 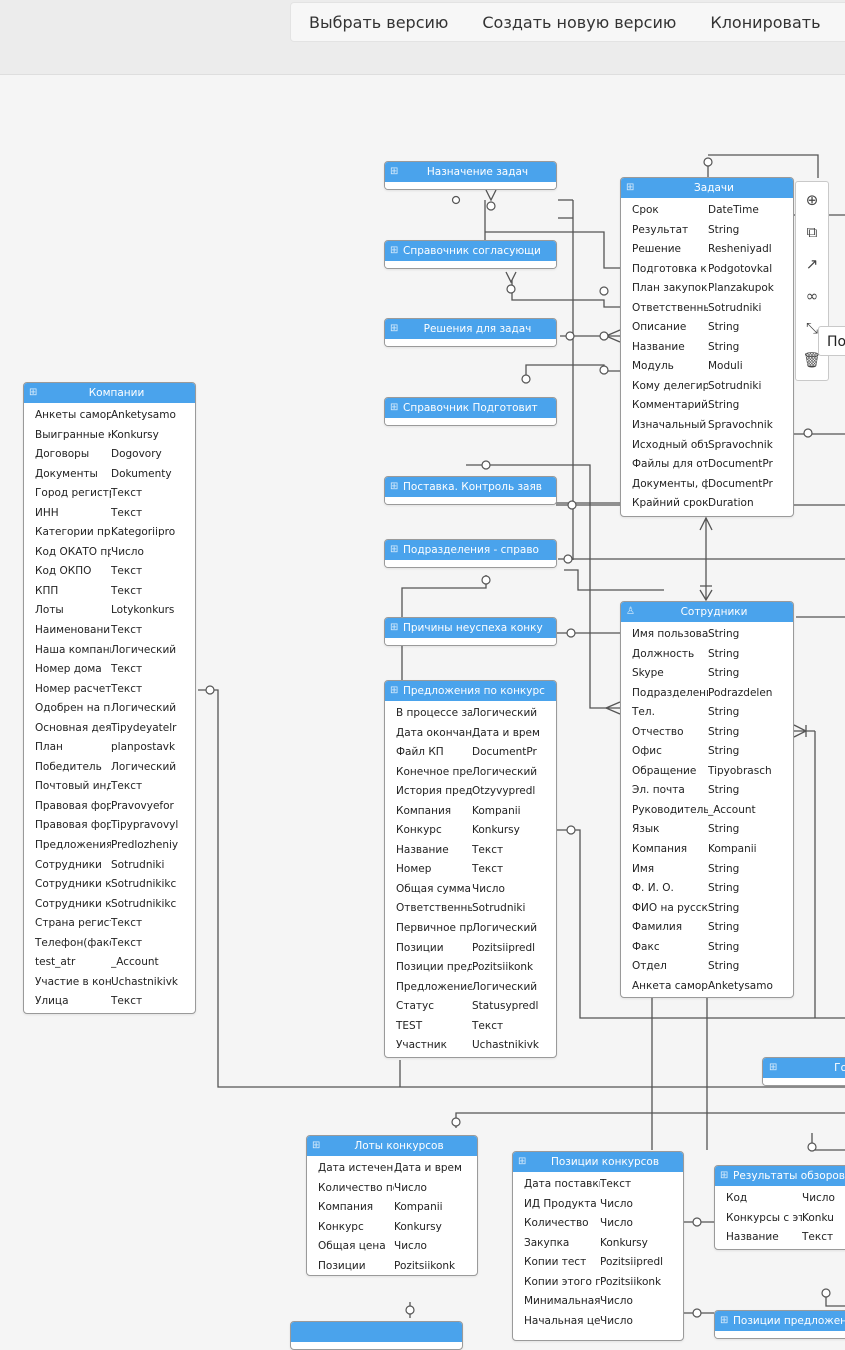 What do you see at coordinates (707, 948) in the screenshot?
I see `field-row: Факс String` at bounding box center [707, 948].